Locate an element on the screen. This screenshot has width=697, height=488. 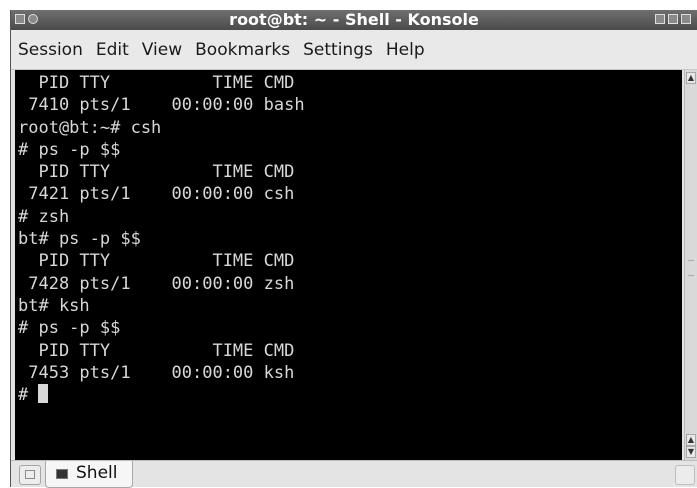
maximize-icon is located at coordinates (673, 19).